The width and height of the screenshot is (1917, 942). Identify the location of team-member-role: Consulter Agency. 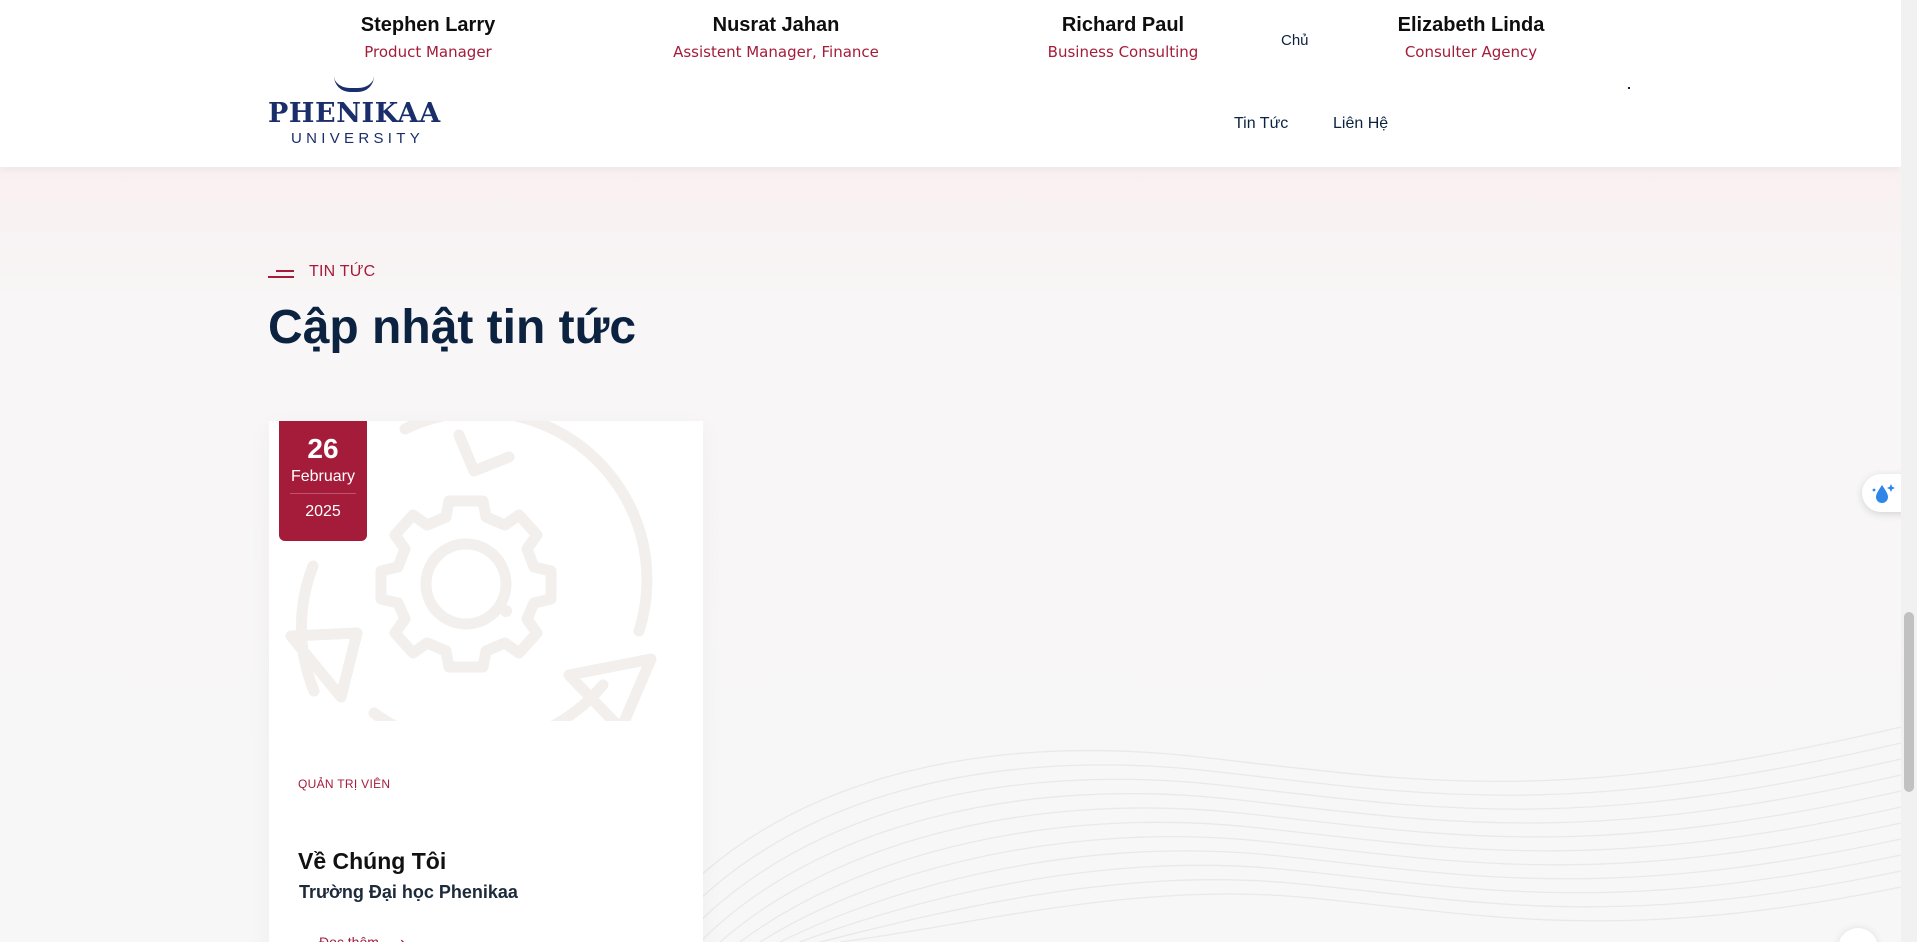
(1471, 52).